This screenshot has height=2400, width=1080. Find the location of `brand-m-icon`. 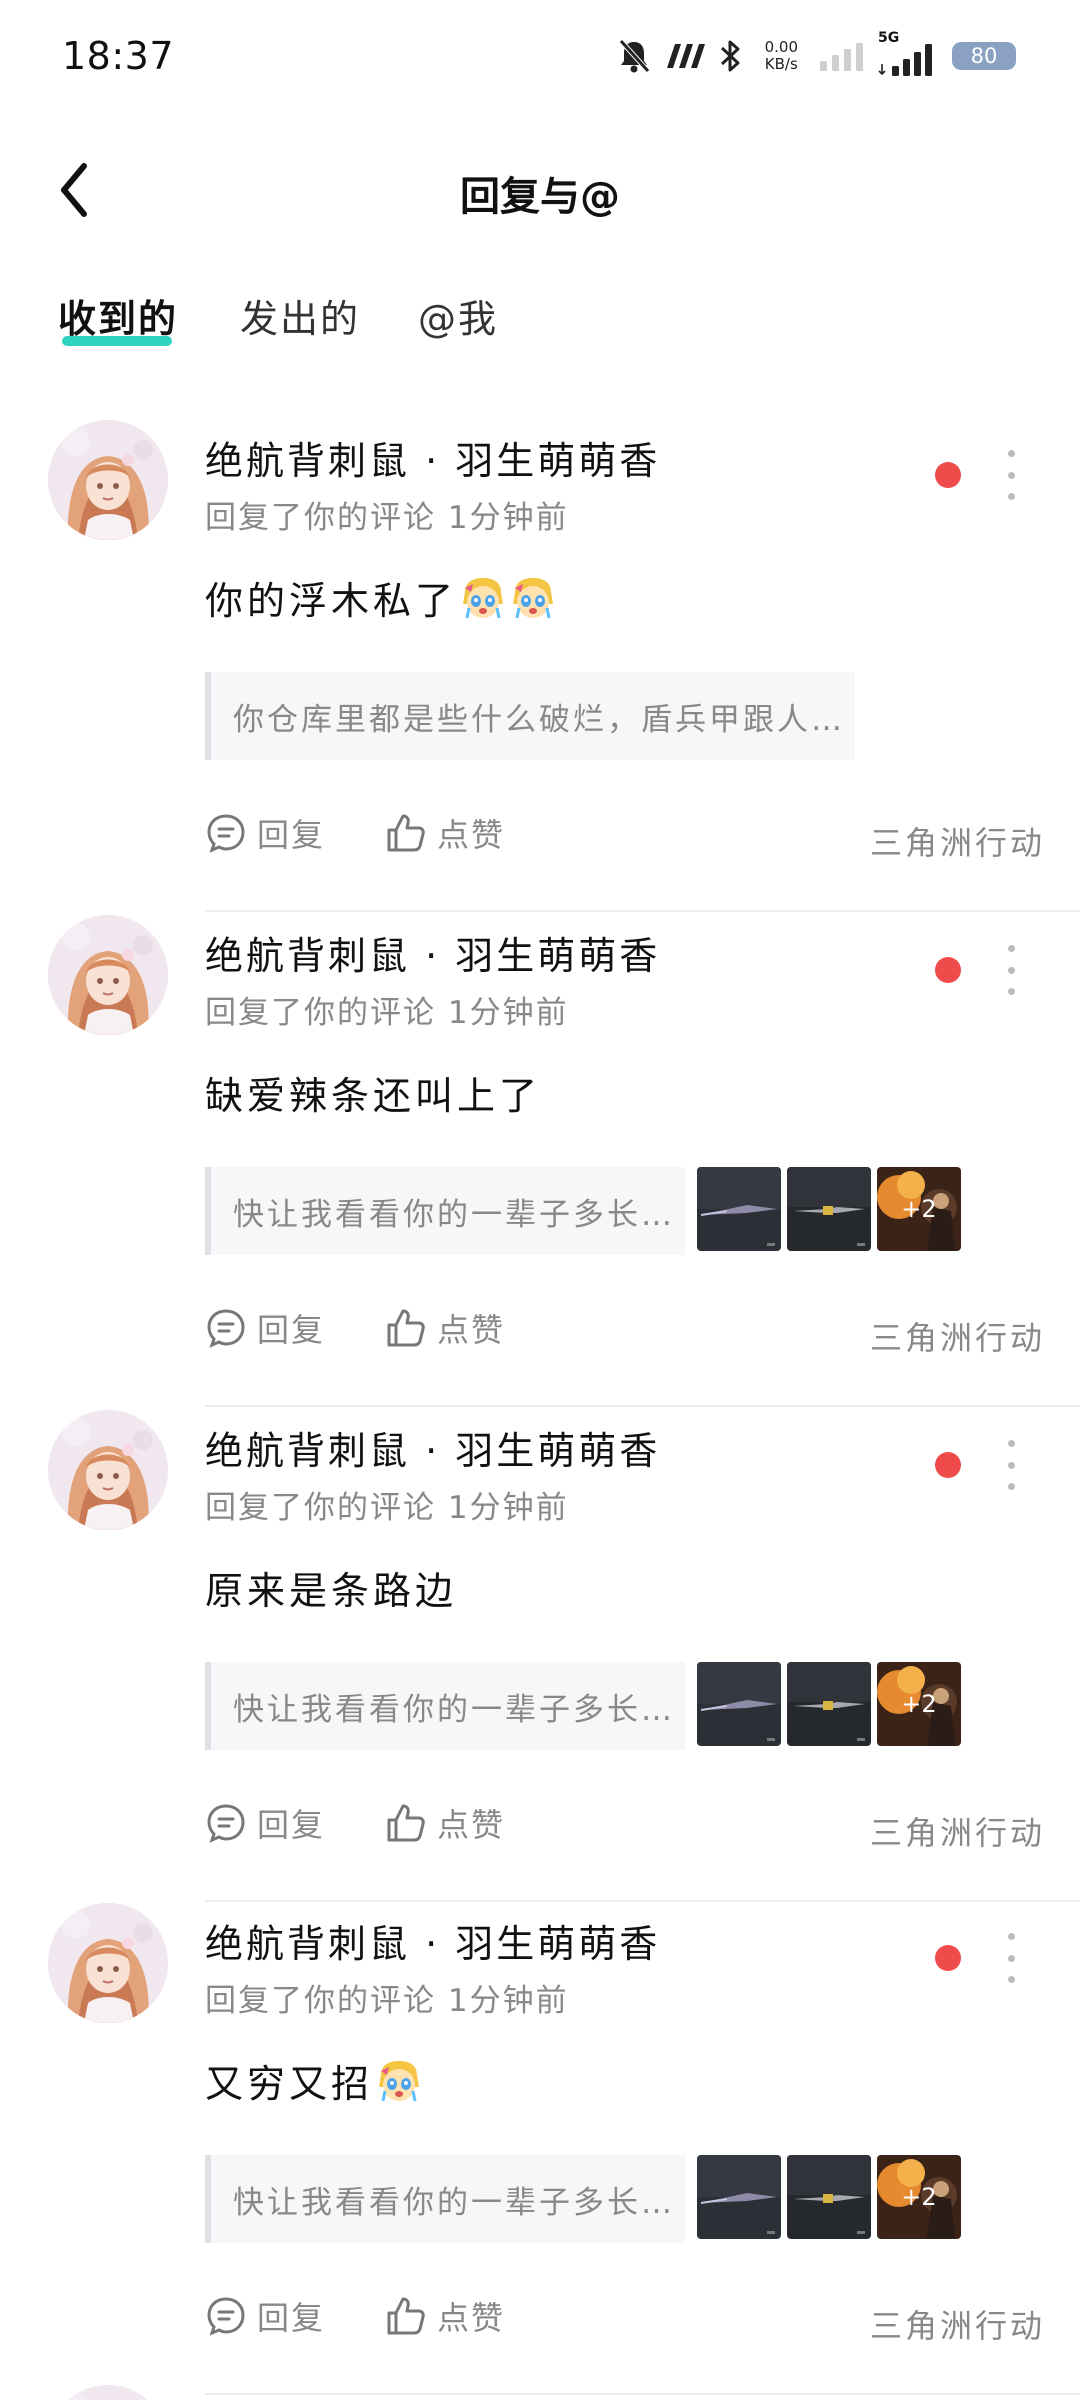

brand-m-icon is located at coordinates (685, 56).